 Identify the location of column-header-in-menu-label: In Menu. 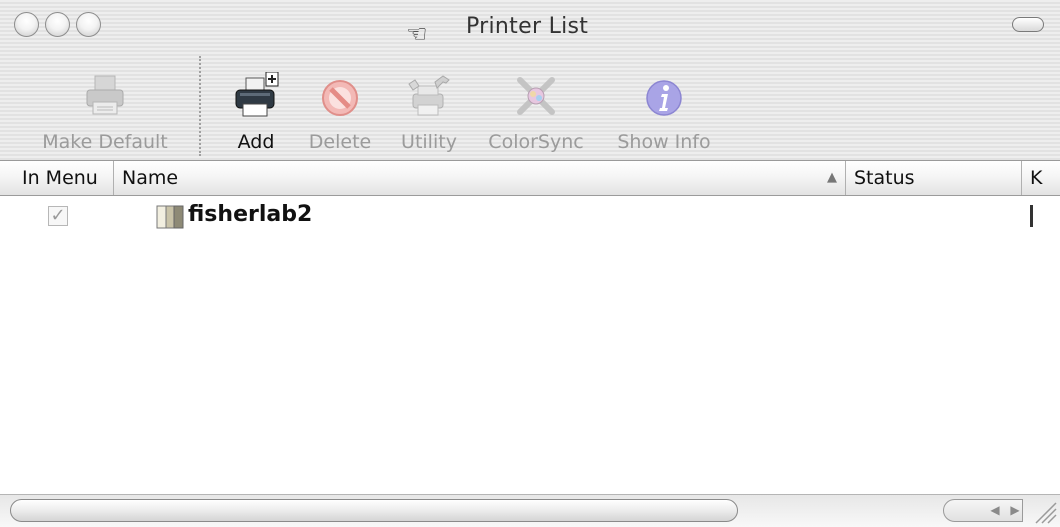
(60, 178).